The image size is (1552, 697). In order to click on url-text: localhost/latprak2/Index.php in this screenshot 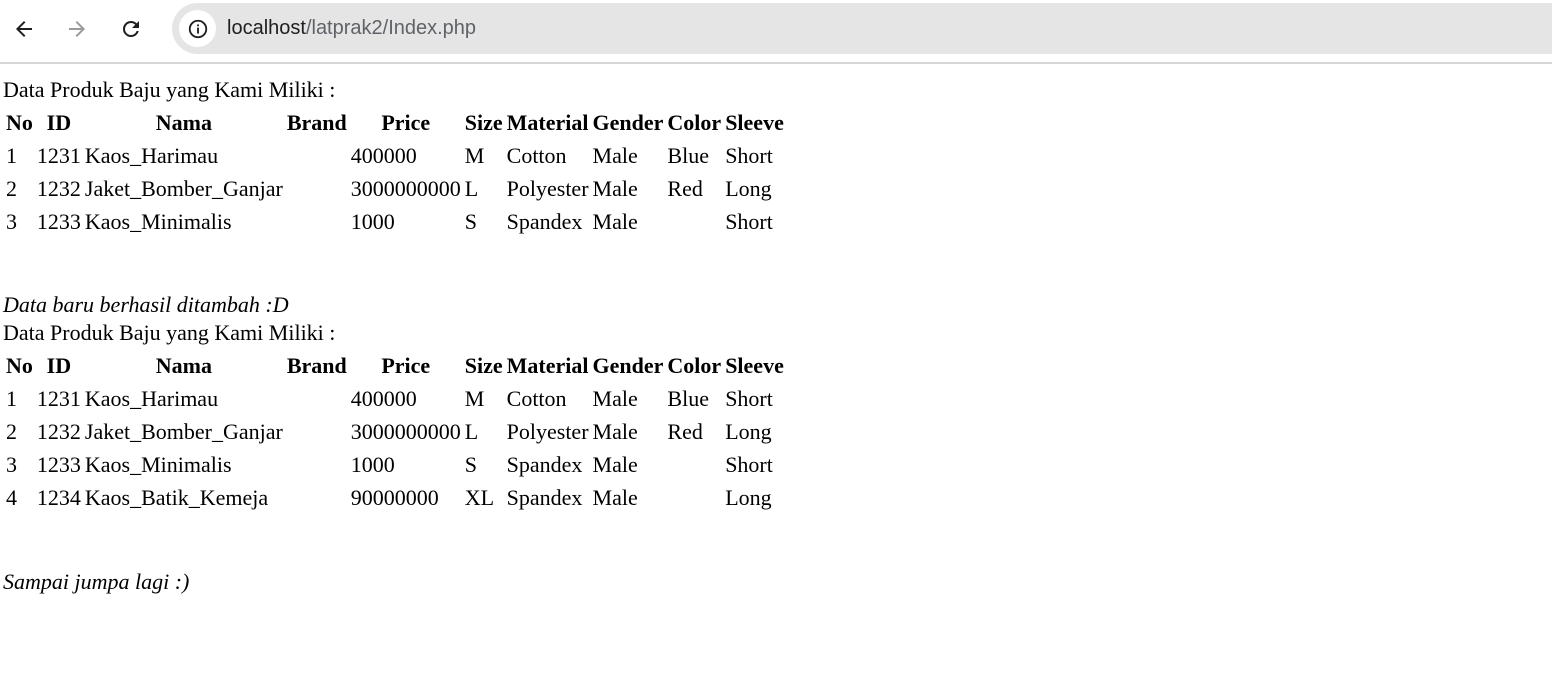, I will do `click(351, 28)`.